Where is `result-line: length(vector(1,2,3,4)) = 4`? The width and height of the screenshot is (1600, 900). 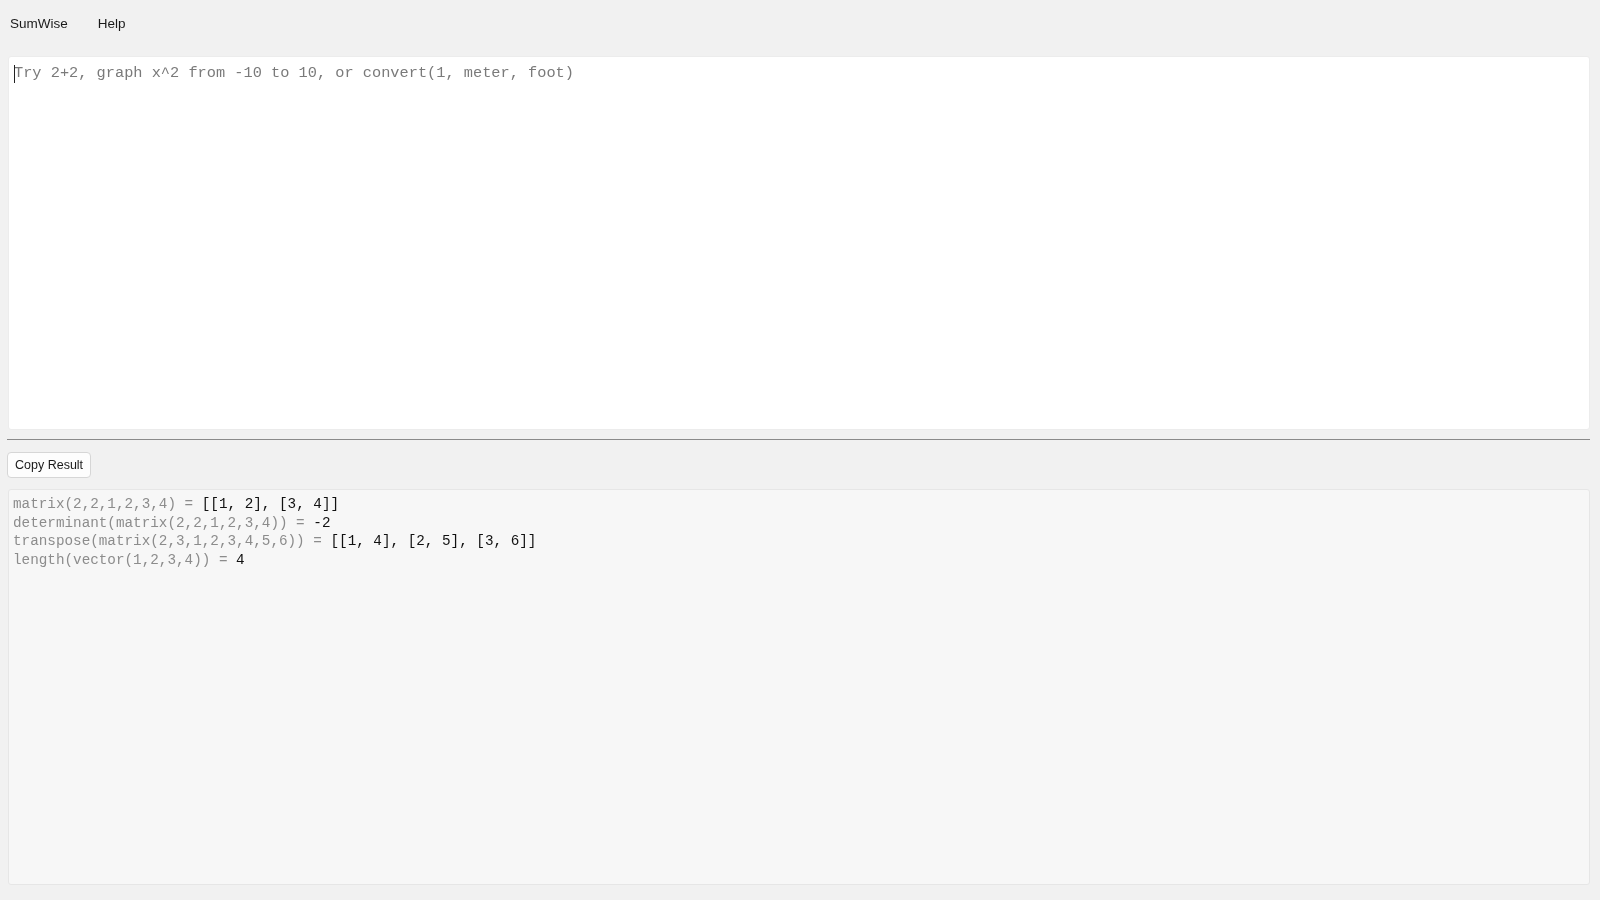 result-line: length(vector(1,2,3,4)) = 4 is located at coordinates (129, 560).